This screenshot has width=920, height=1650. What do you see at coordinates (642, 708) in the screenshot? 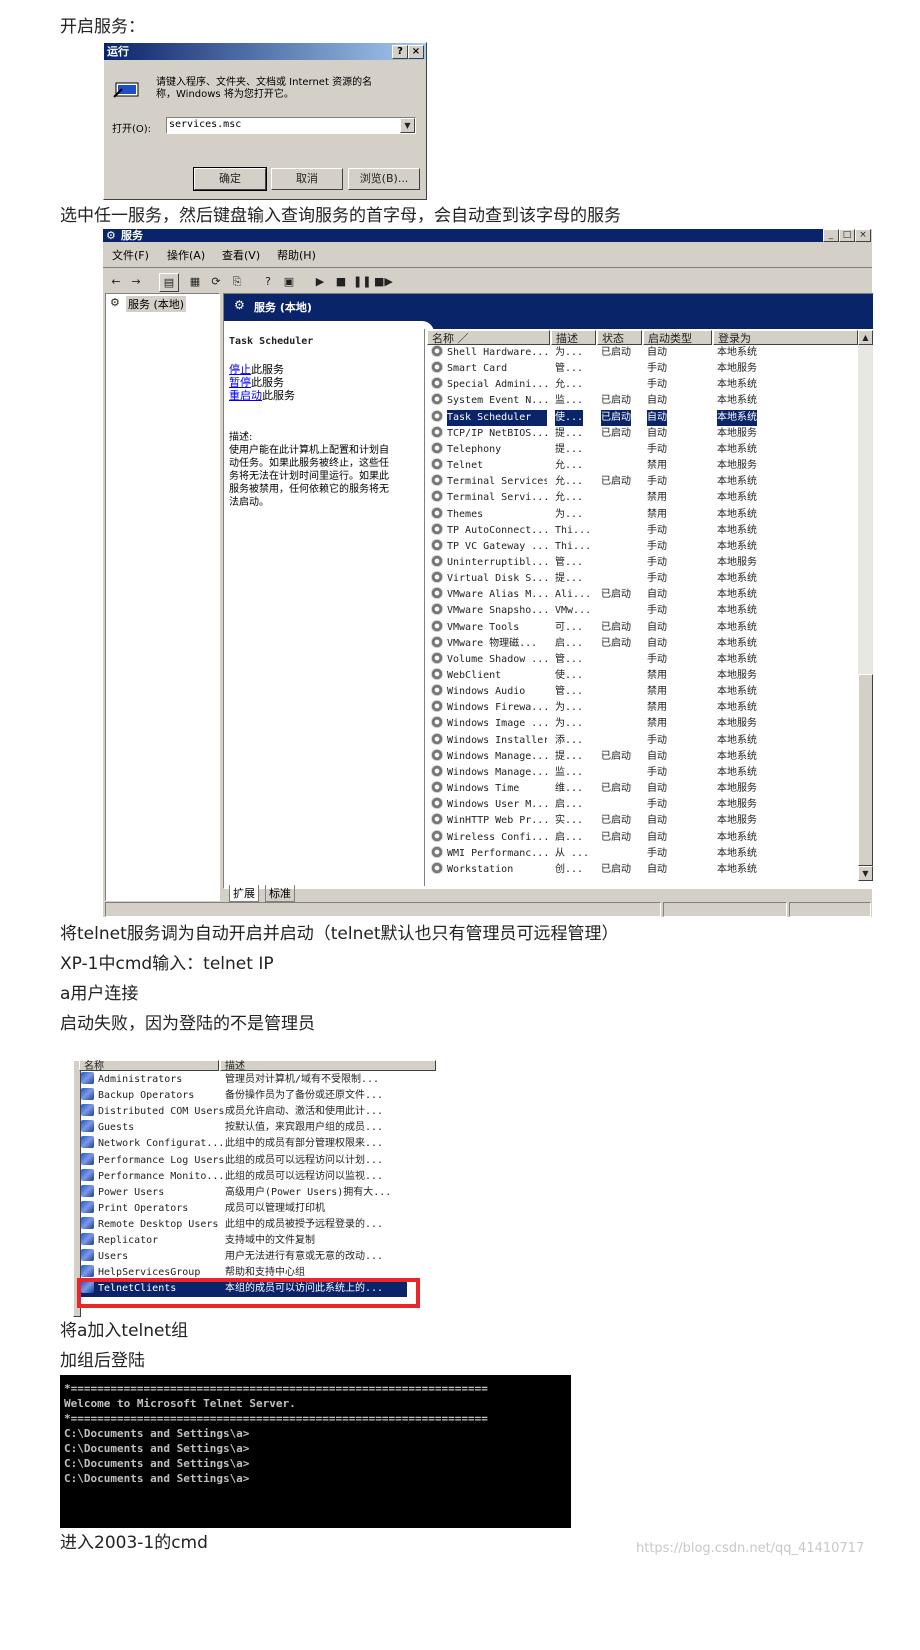
I see `service-row: Windows Firewa... 为... 禁用 本地系统` at bounding box center [642, 708].